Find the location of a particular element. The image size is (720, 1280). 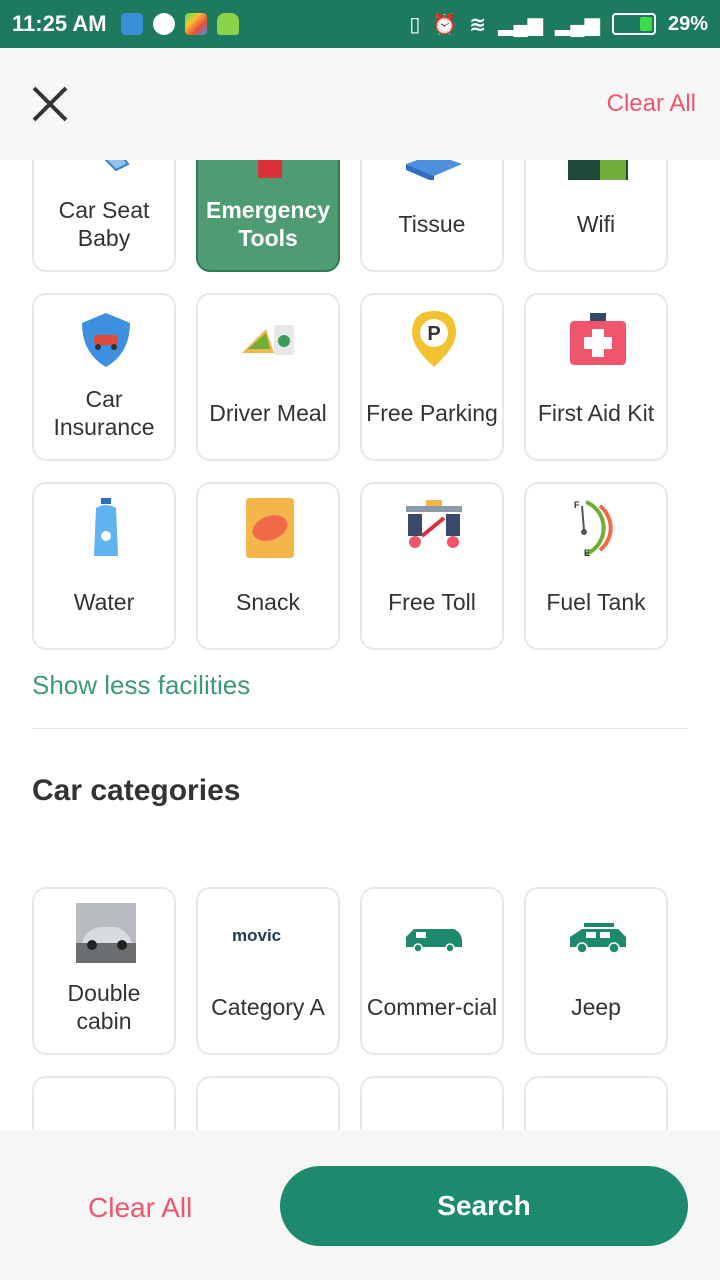

wifi-icon: ≋ is located at coordinates (478, 24).